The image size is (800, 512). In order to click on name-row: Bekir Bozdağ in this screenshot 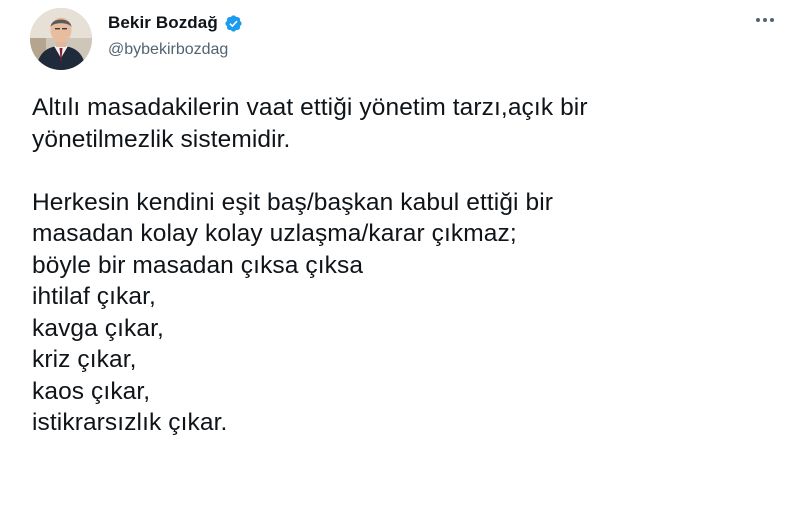, I will do `click(175, 23)`.